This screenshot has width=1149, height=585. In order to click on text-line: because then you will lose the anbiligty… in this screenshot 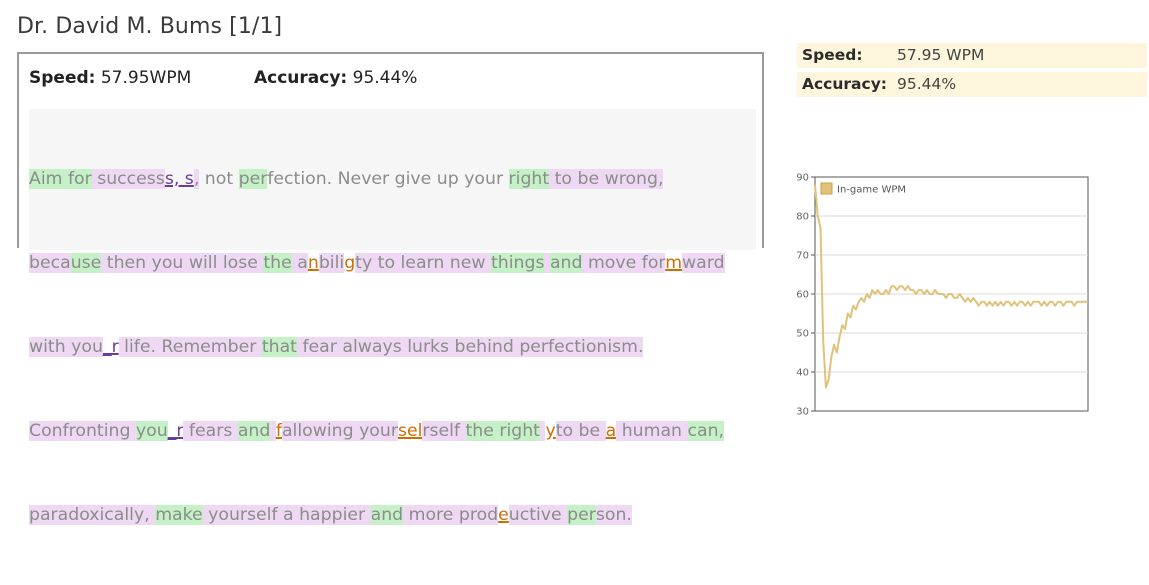, I will do `click(392, 263)`.